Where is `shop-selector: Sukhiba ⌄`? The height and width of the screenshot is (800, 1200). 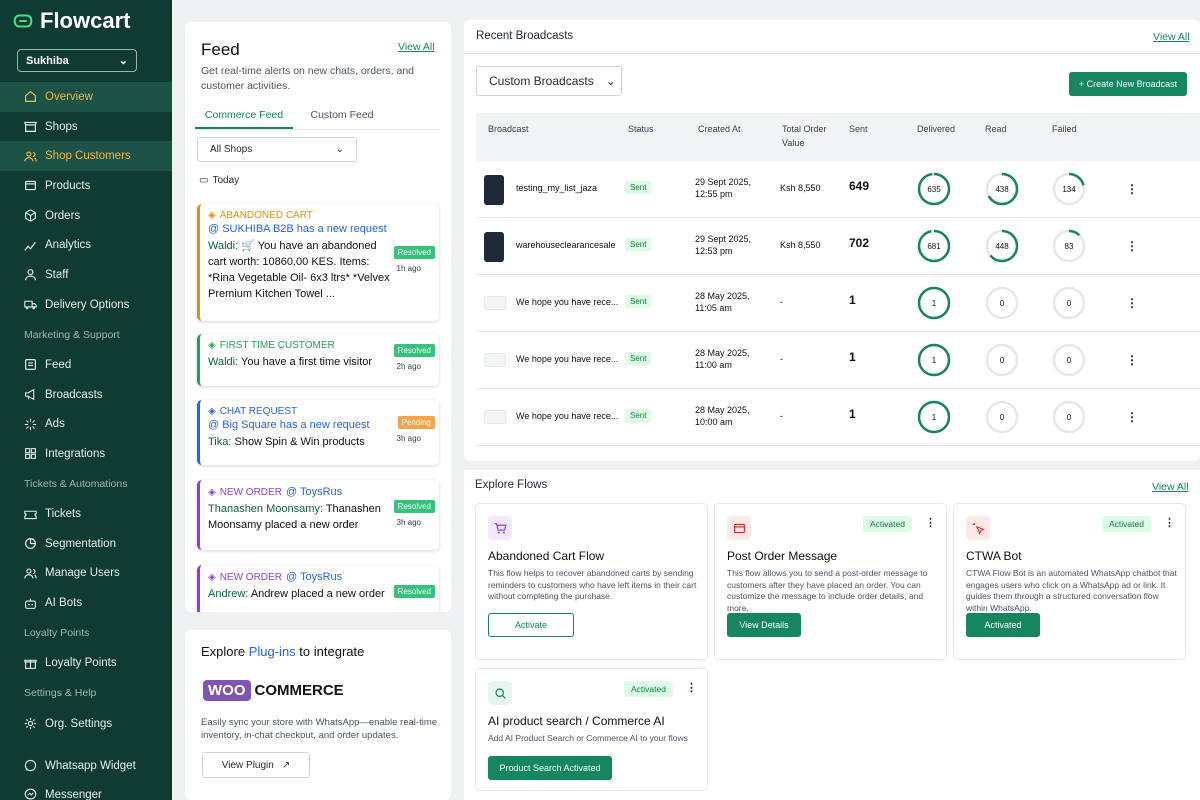 shop-selector: Sukhiba ⌄ is located at coordinates (77, 60).